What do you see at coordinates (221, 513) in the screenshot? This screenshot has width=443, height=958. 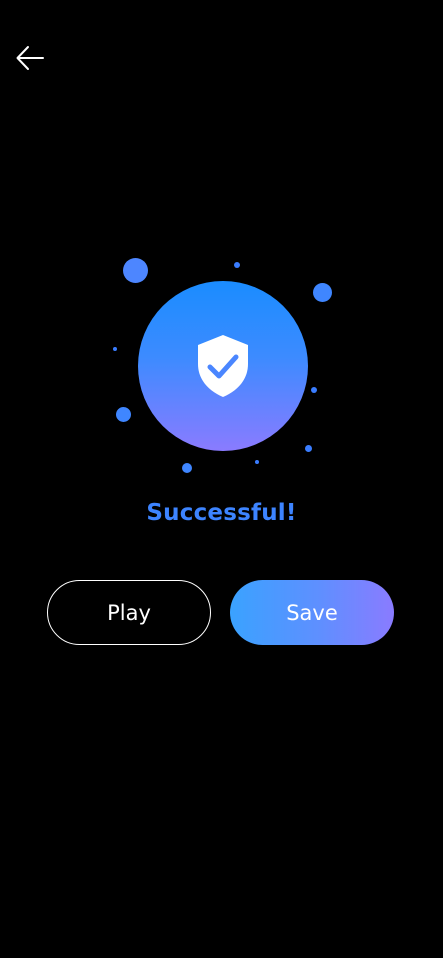 I see `status-message: Successful!` at bounding box center [221, 513].